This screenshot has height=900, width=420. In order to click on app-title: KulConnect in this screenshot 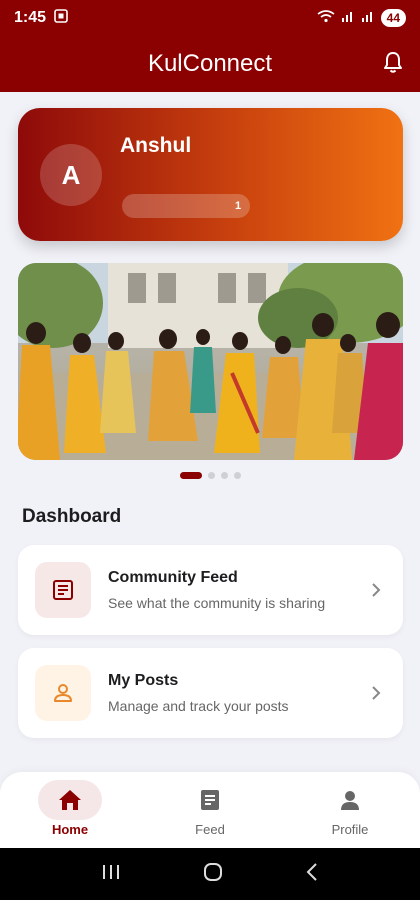, I will do `click(210, 63)`.